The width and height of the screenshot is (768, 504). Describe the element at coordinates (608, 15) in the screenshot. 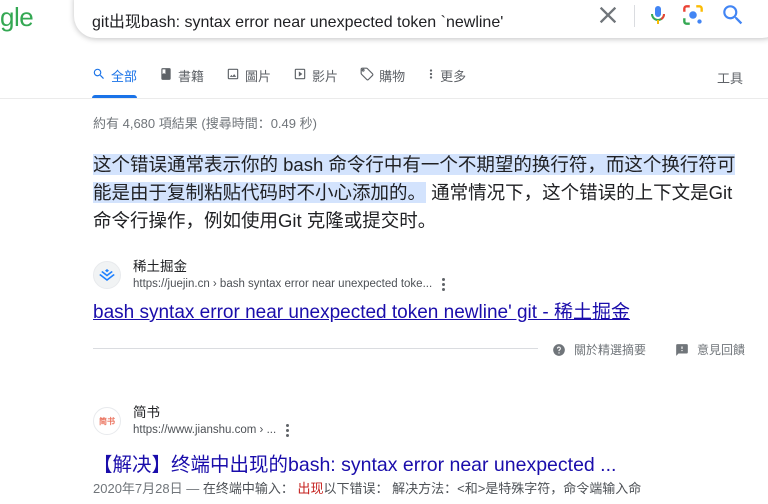

I see `clear-icon` at that location.